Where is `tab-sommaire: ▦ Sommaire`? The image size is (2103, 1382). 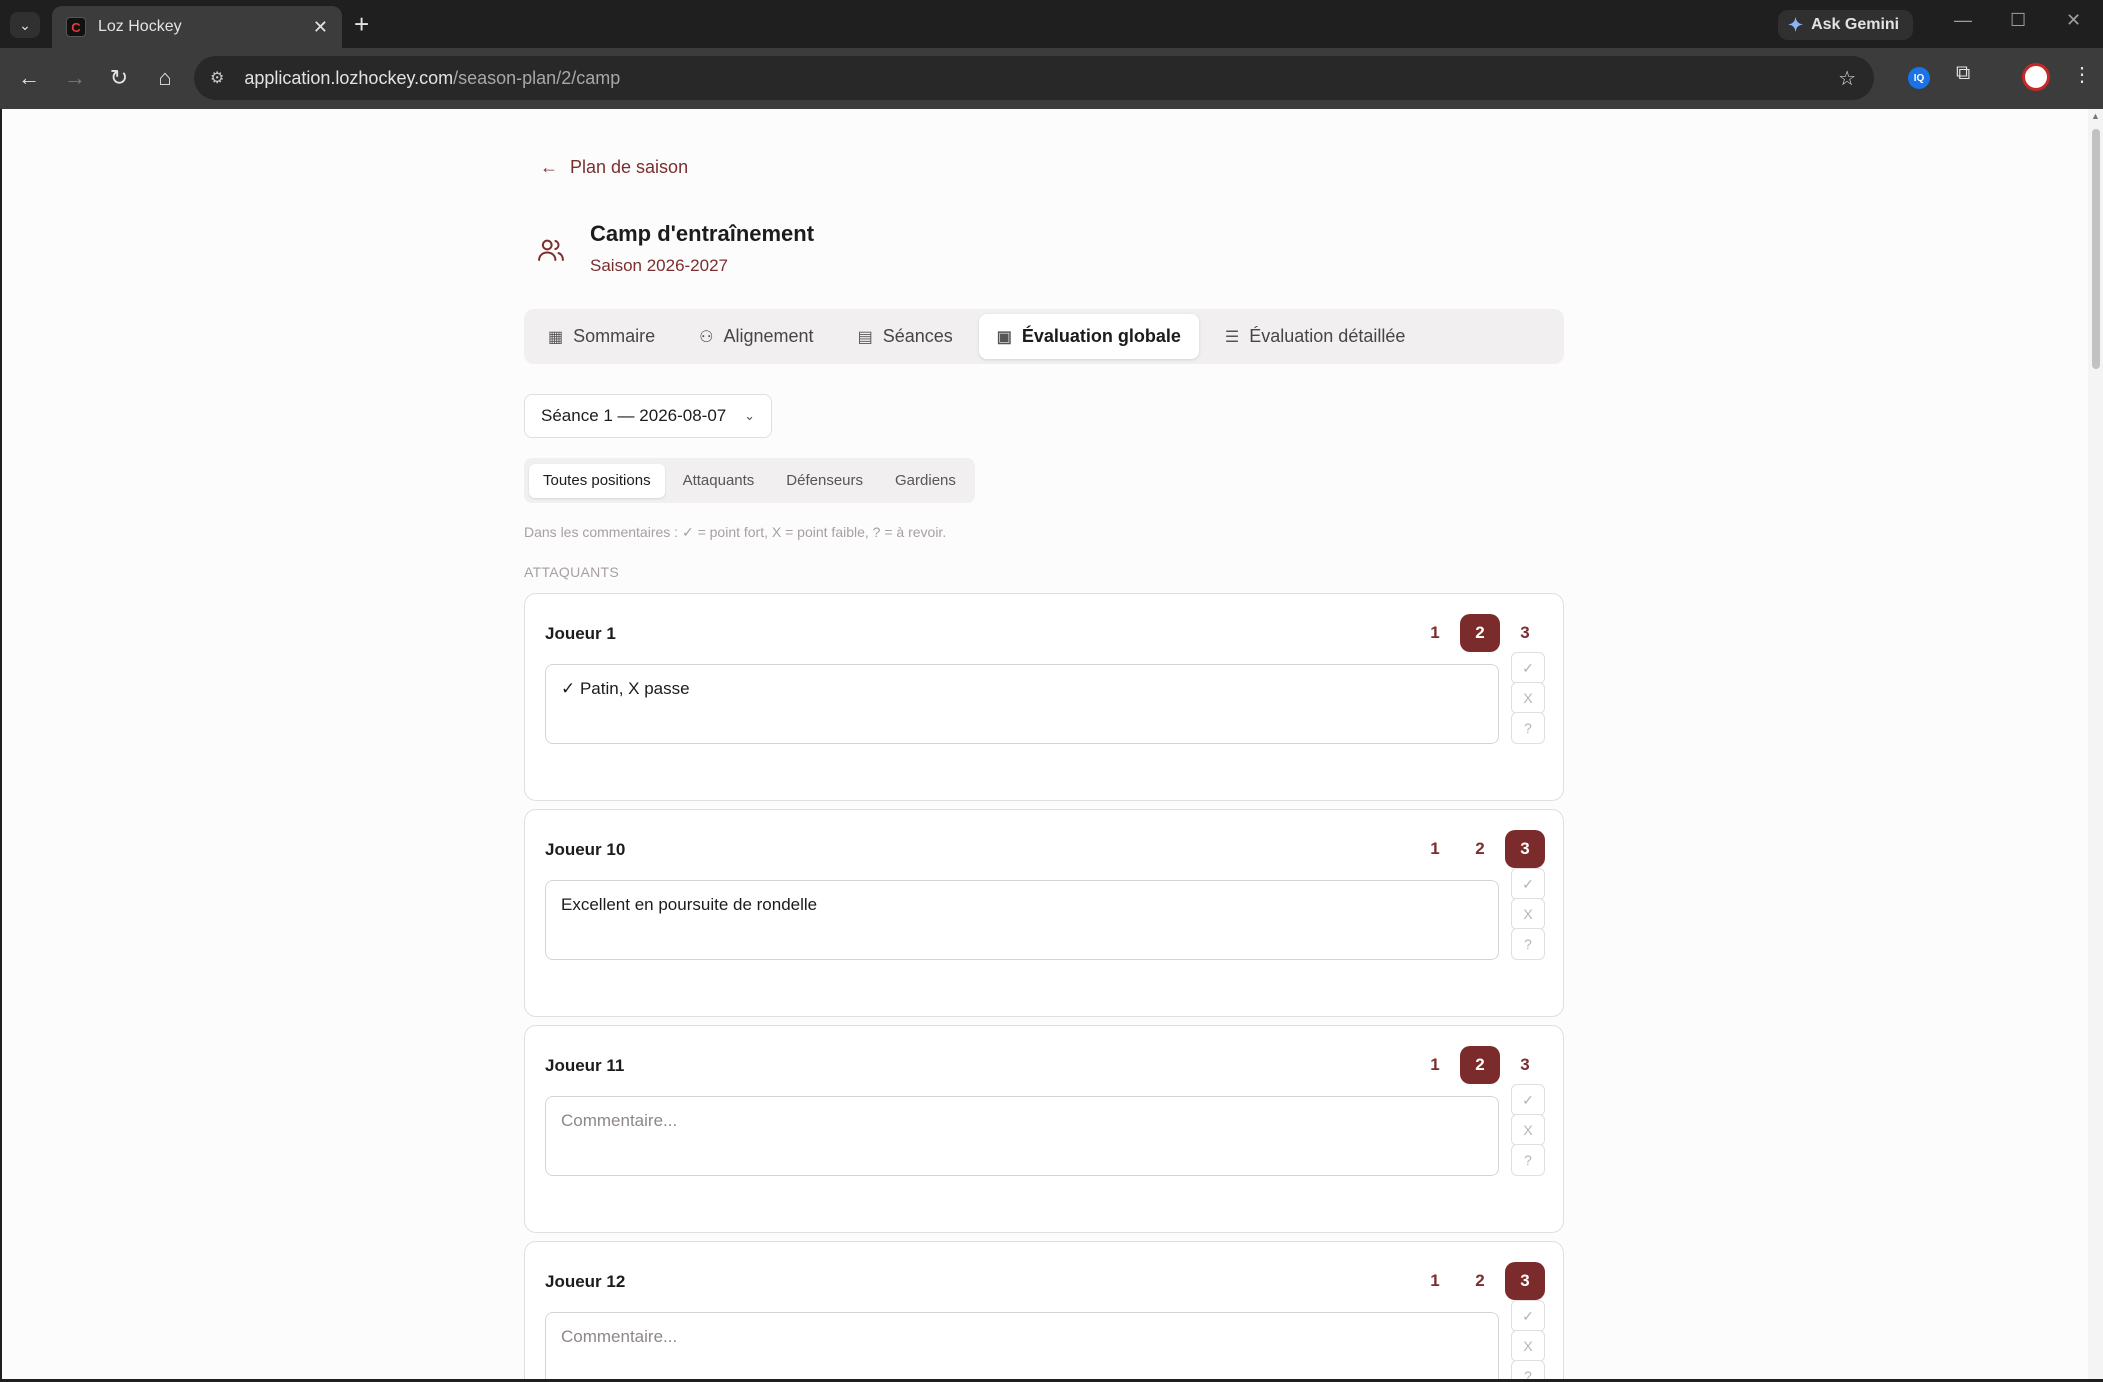
tab-sommaire: ▦ Sommaire is located at coordinates (601, 336).